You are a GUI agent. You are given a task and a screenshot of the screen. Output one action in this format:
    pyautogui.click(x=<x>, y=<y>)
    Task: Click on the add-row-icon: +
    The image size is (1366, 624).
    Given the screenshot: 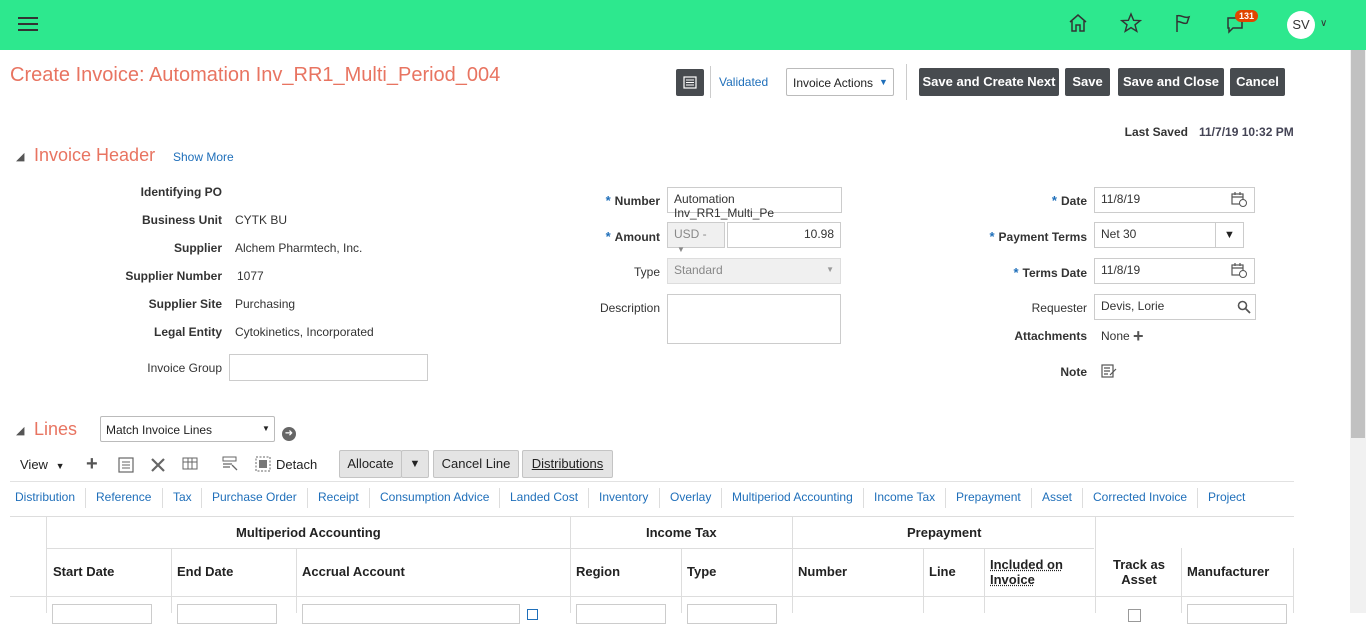 What is the action you would take?
    pyautogui.click(x=92, y=464)
    